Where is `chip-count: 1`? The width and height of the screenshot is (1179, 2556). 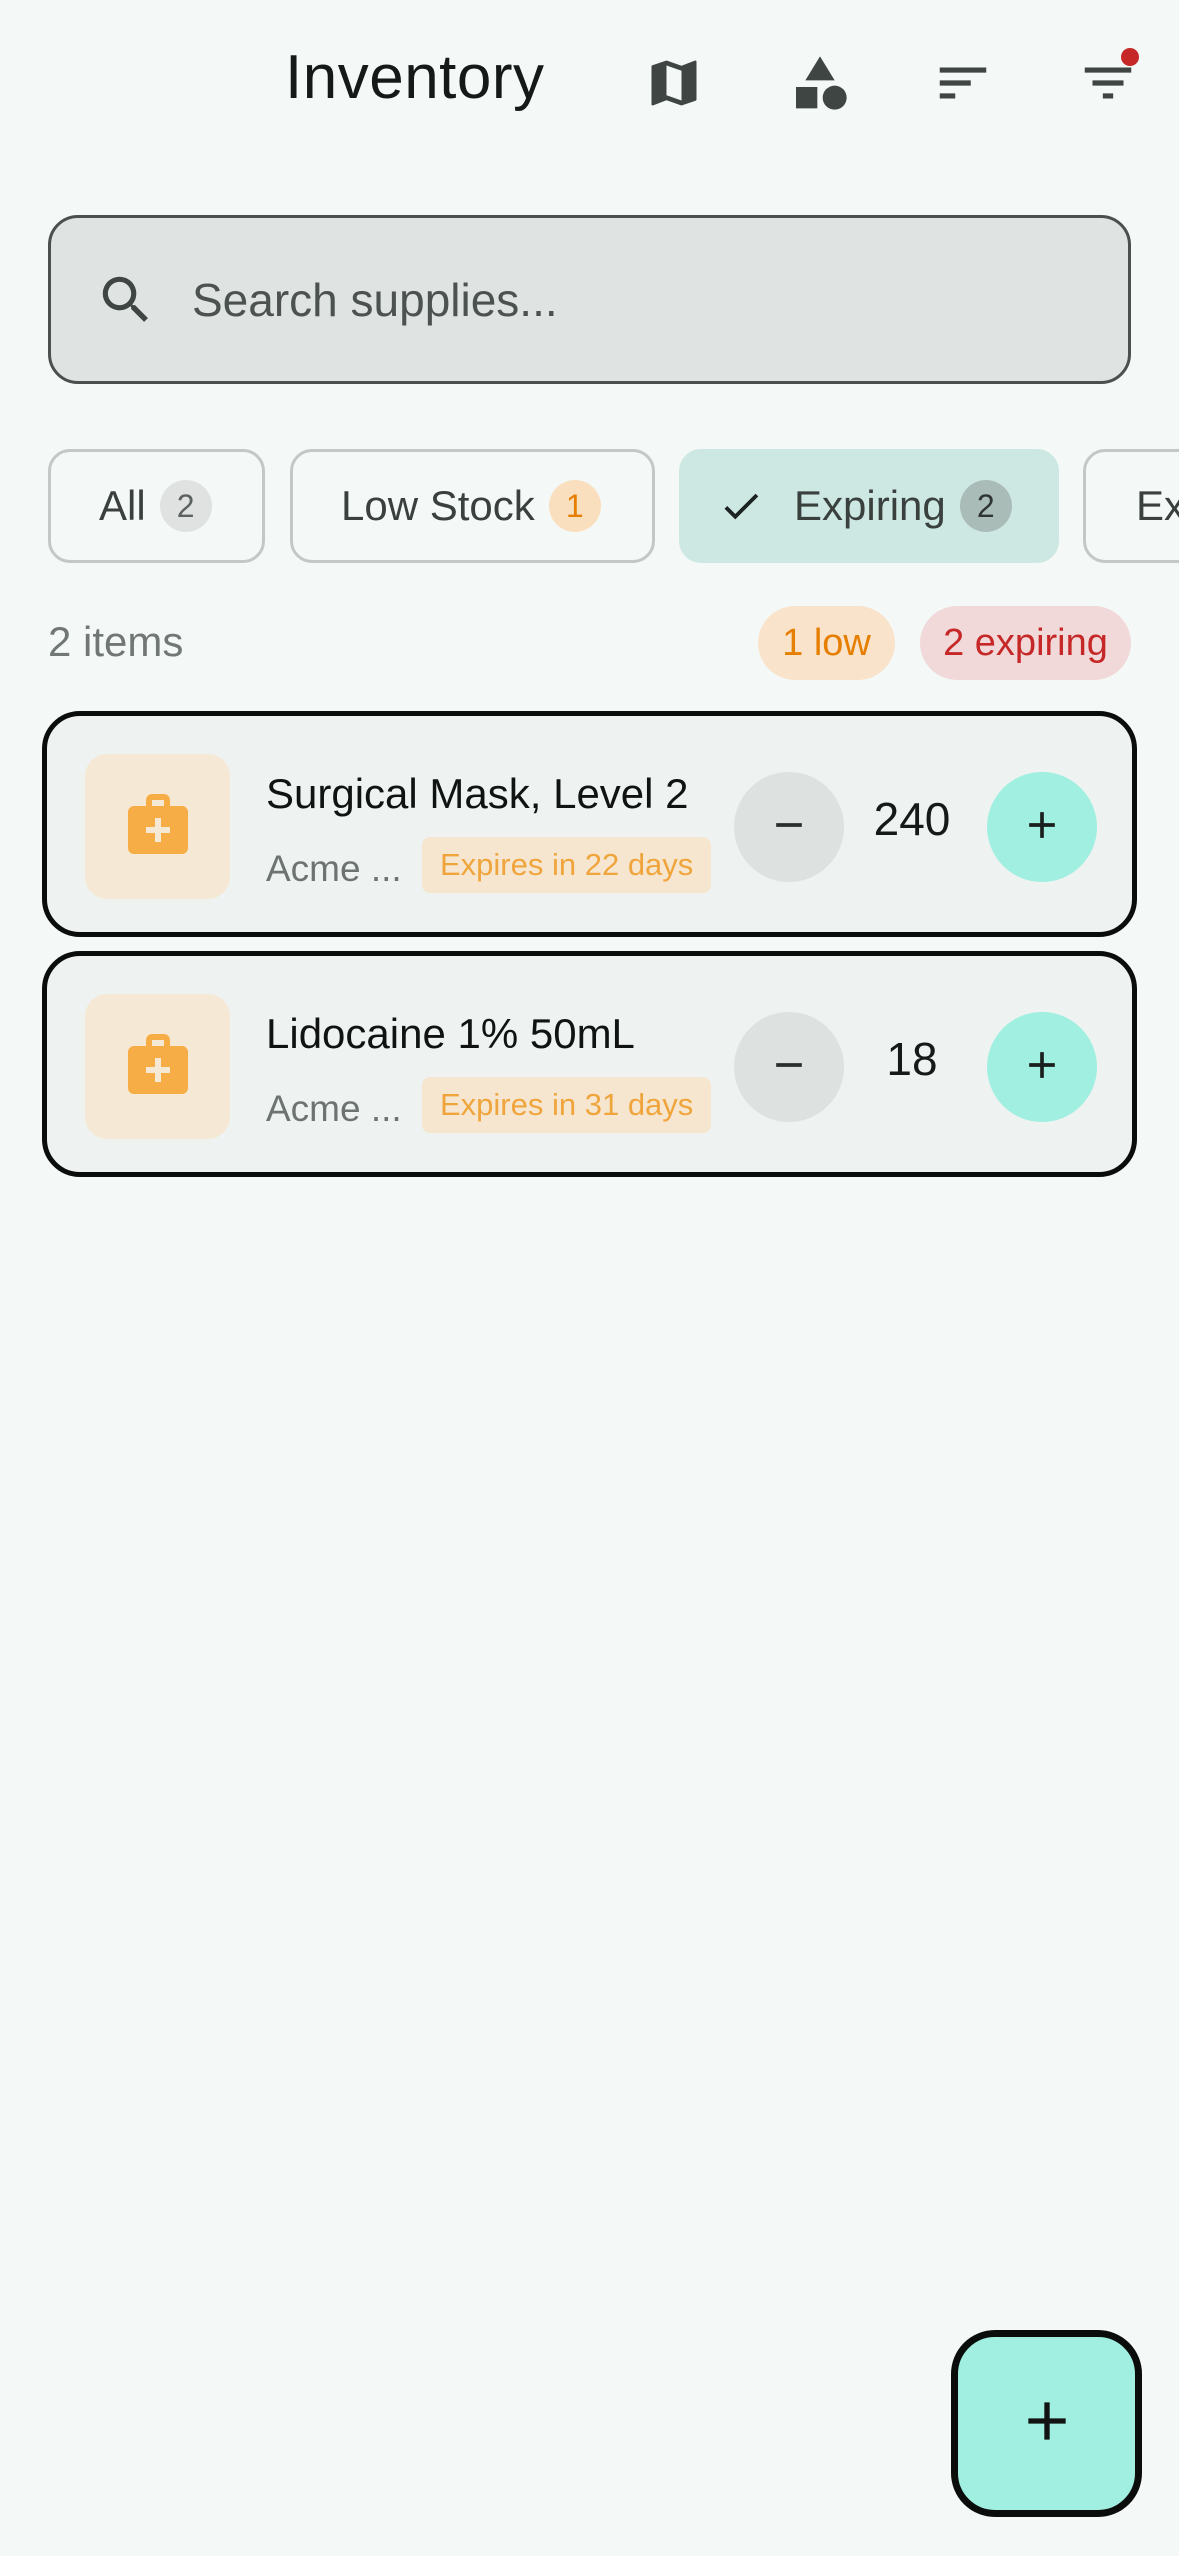
chip-count: 1 is located at coordinates (574, 506).